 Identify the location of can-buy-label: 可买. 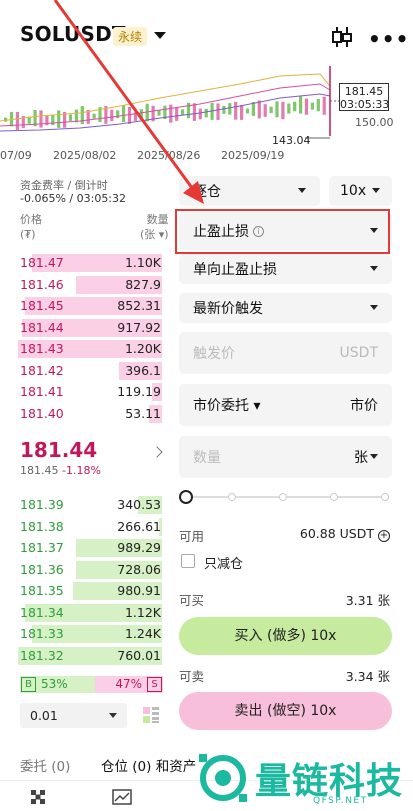
(192, 600).